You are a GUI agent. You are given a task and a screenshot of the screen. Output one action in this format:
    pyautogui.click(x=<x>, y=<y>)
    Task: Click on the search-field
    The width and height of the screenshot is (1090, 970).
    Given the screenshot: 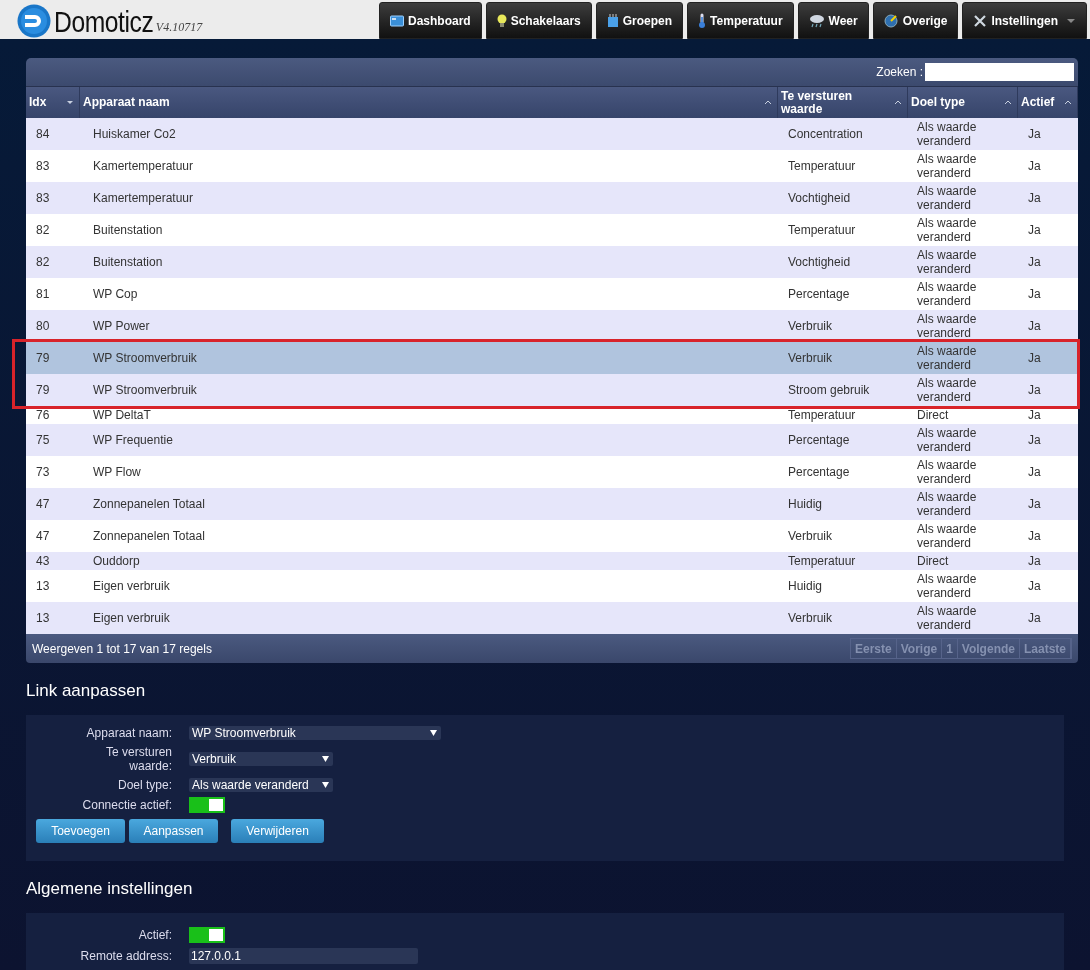 What is the action you would take?
    pyautogui.click(x=999, y=72)
    